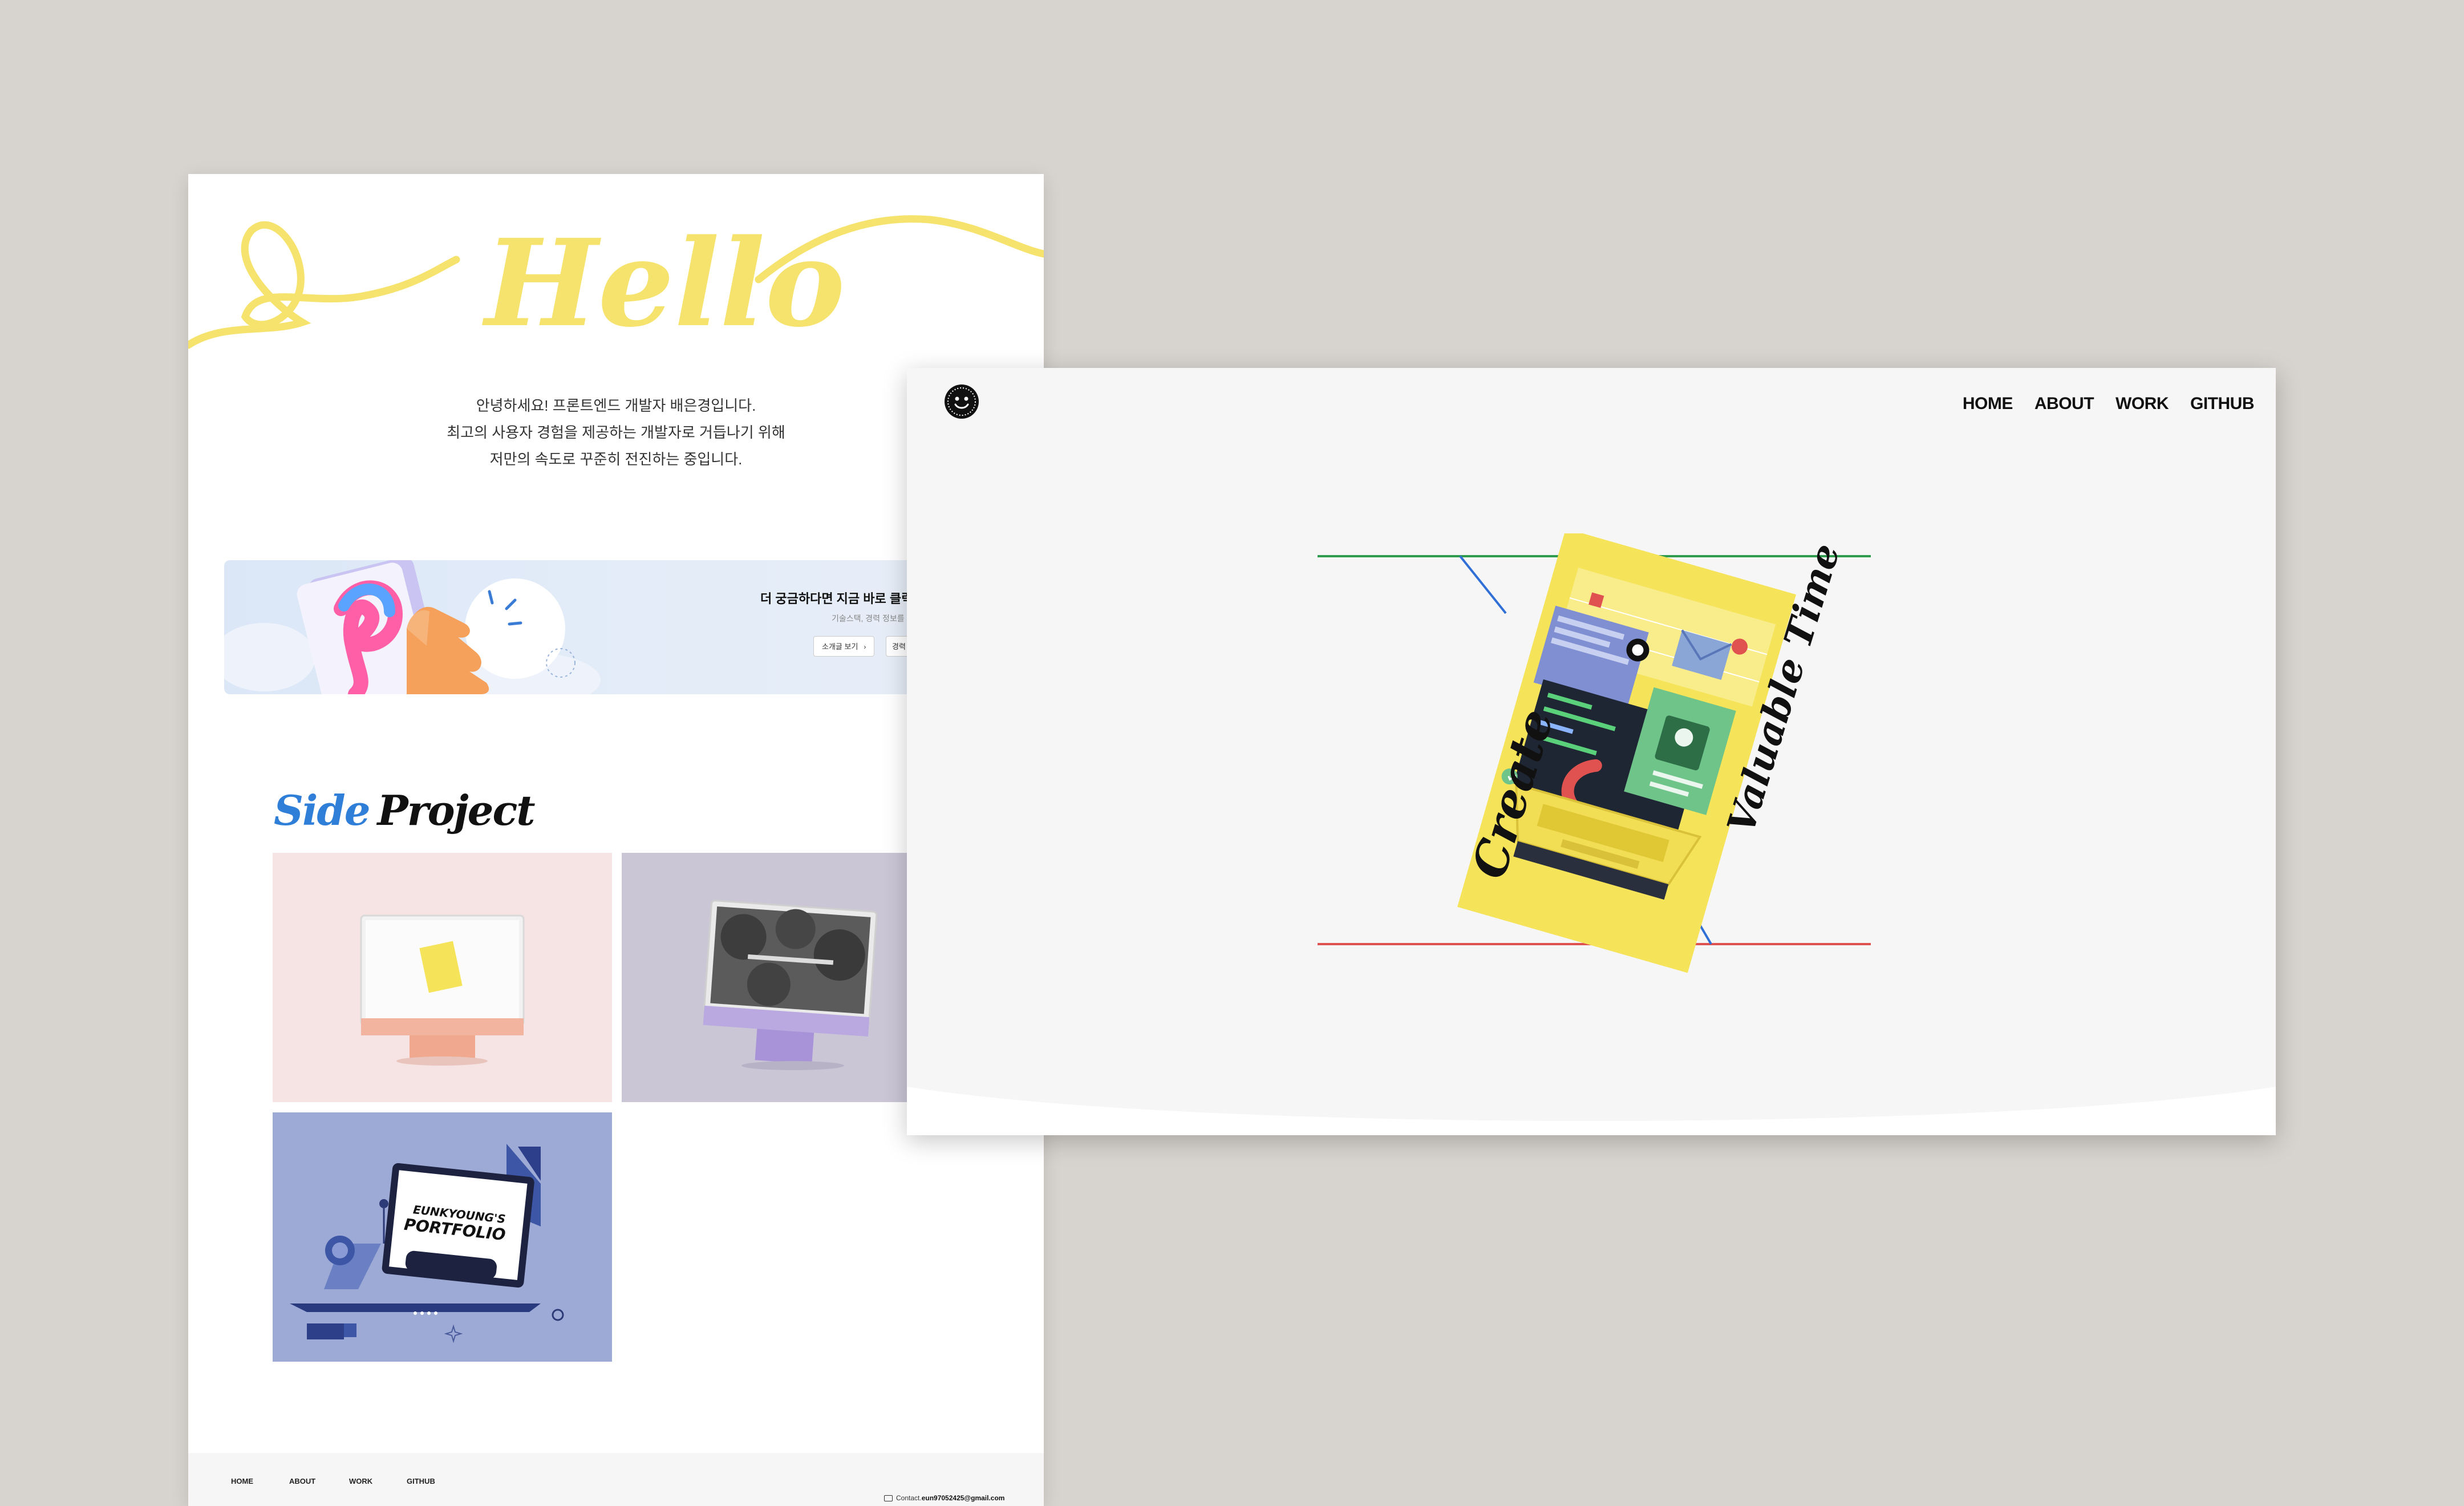 Image resolution: width=2464 pixels, height=1506 pixels. Describe the element at coordinates (302, 1481) in the screenshot. I see `footer-link-about: ABOUT` at that location.